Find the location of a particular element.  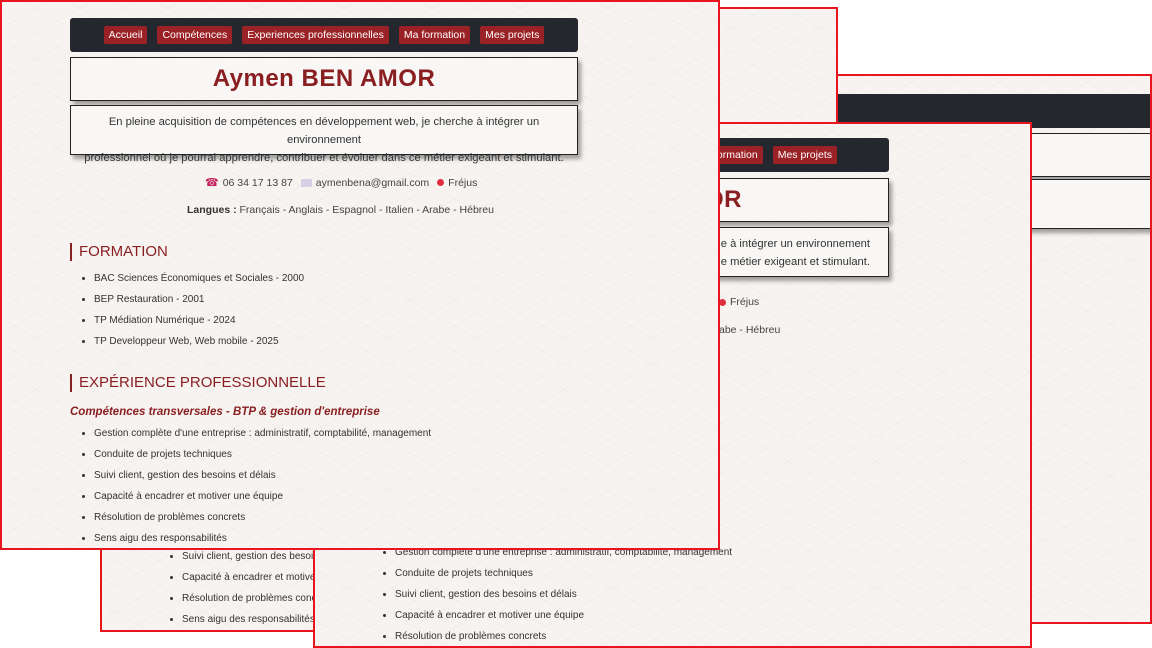

nav-experiences: Experiences professionnelles is located at coordinates (315, 35).